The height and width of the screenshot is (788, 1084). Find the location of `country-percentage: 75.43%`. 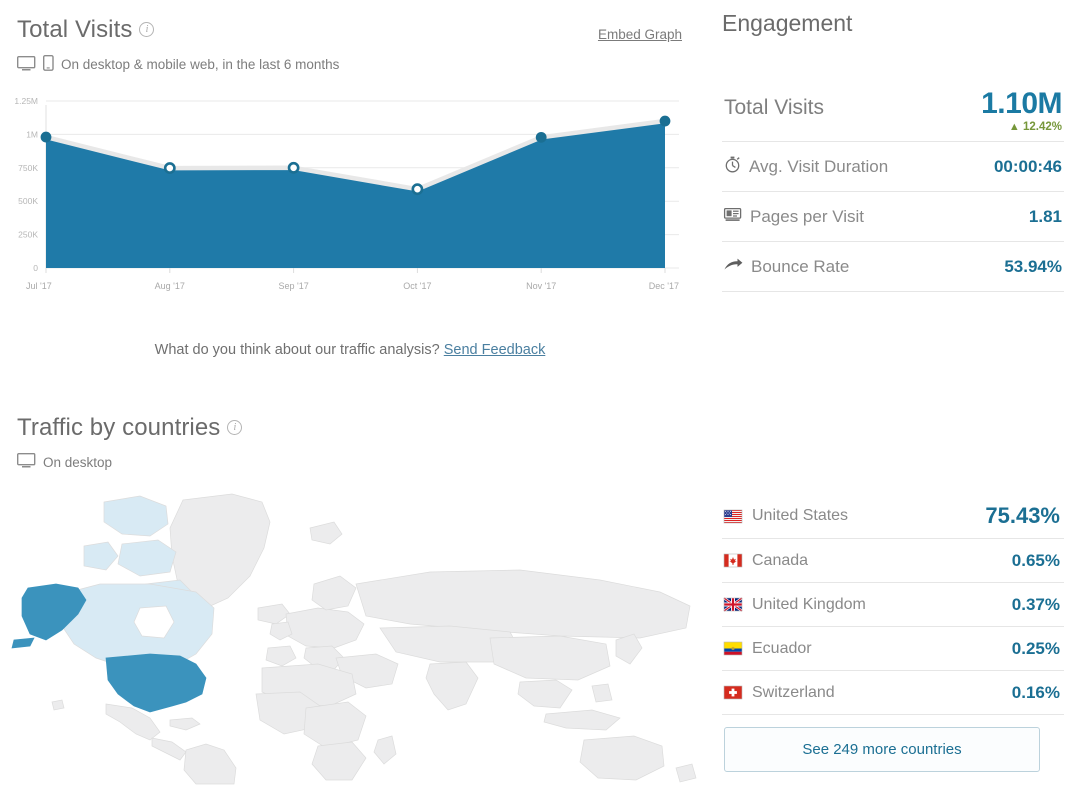

country-percentage: 75.43% is located at coordinates (1022, 515).